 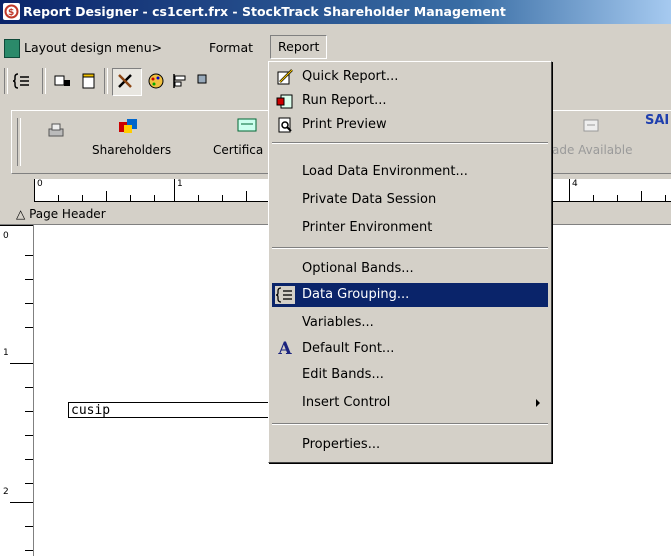 What do you see at coordinates (61, 214) in the screenshot?
I see `page-header-label: △ Page Header` at bounding box center [61, 214].